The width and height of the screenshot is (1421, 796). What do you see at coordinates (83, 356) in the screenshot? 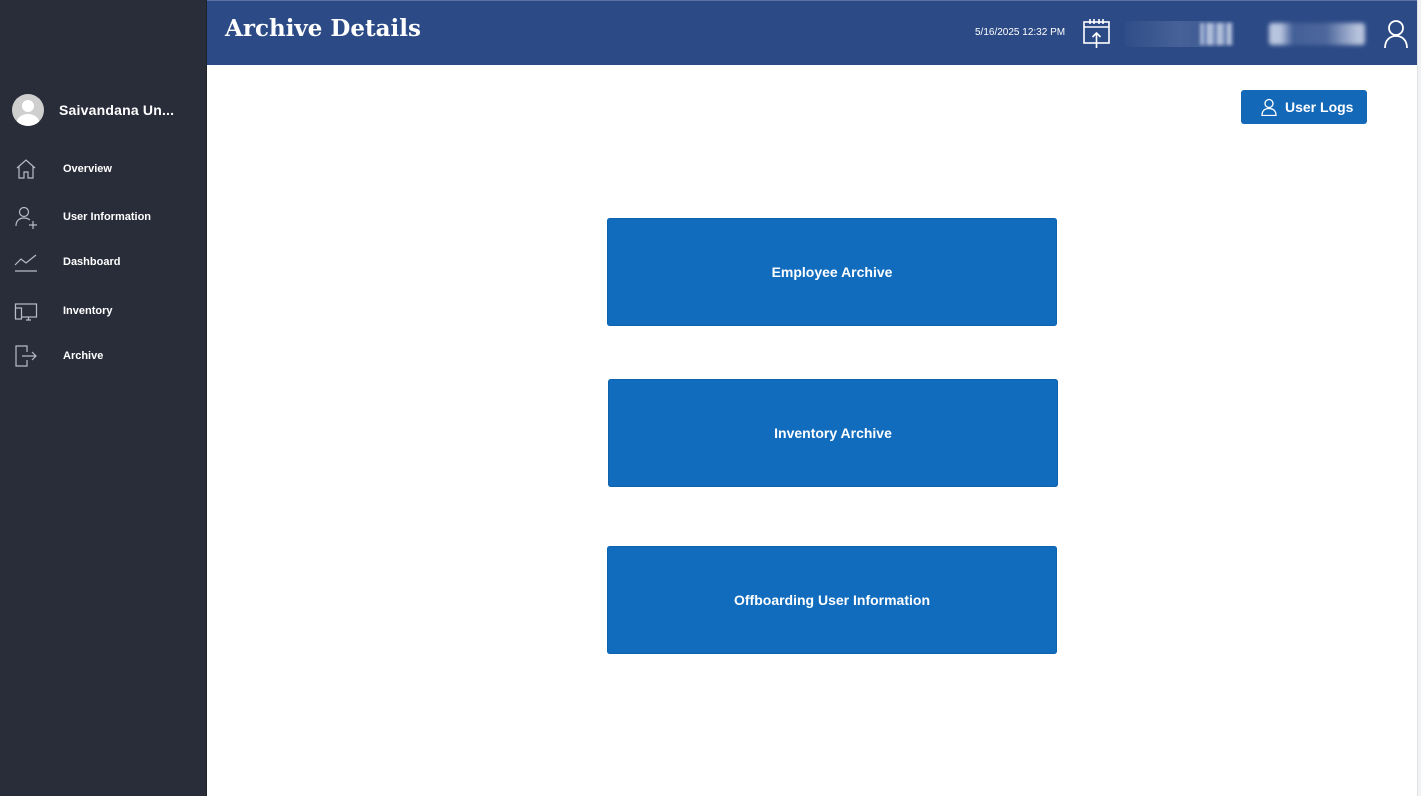
I see `sidebar-item-label: Archive` at bounding box center [83, 356].